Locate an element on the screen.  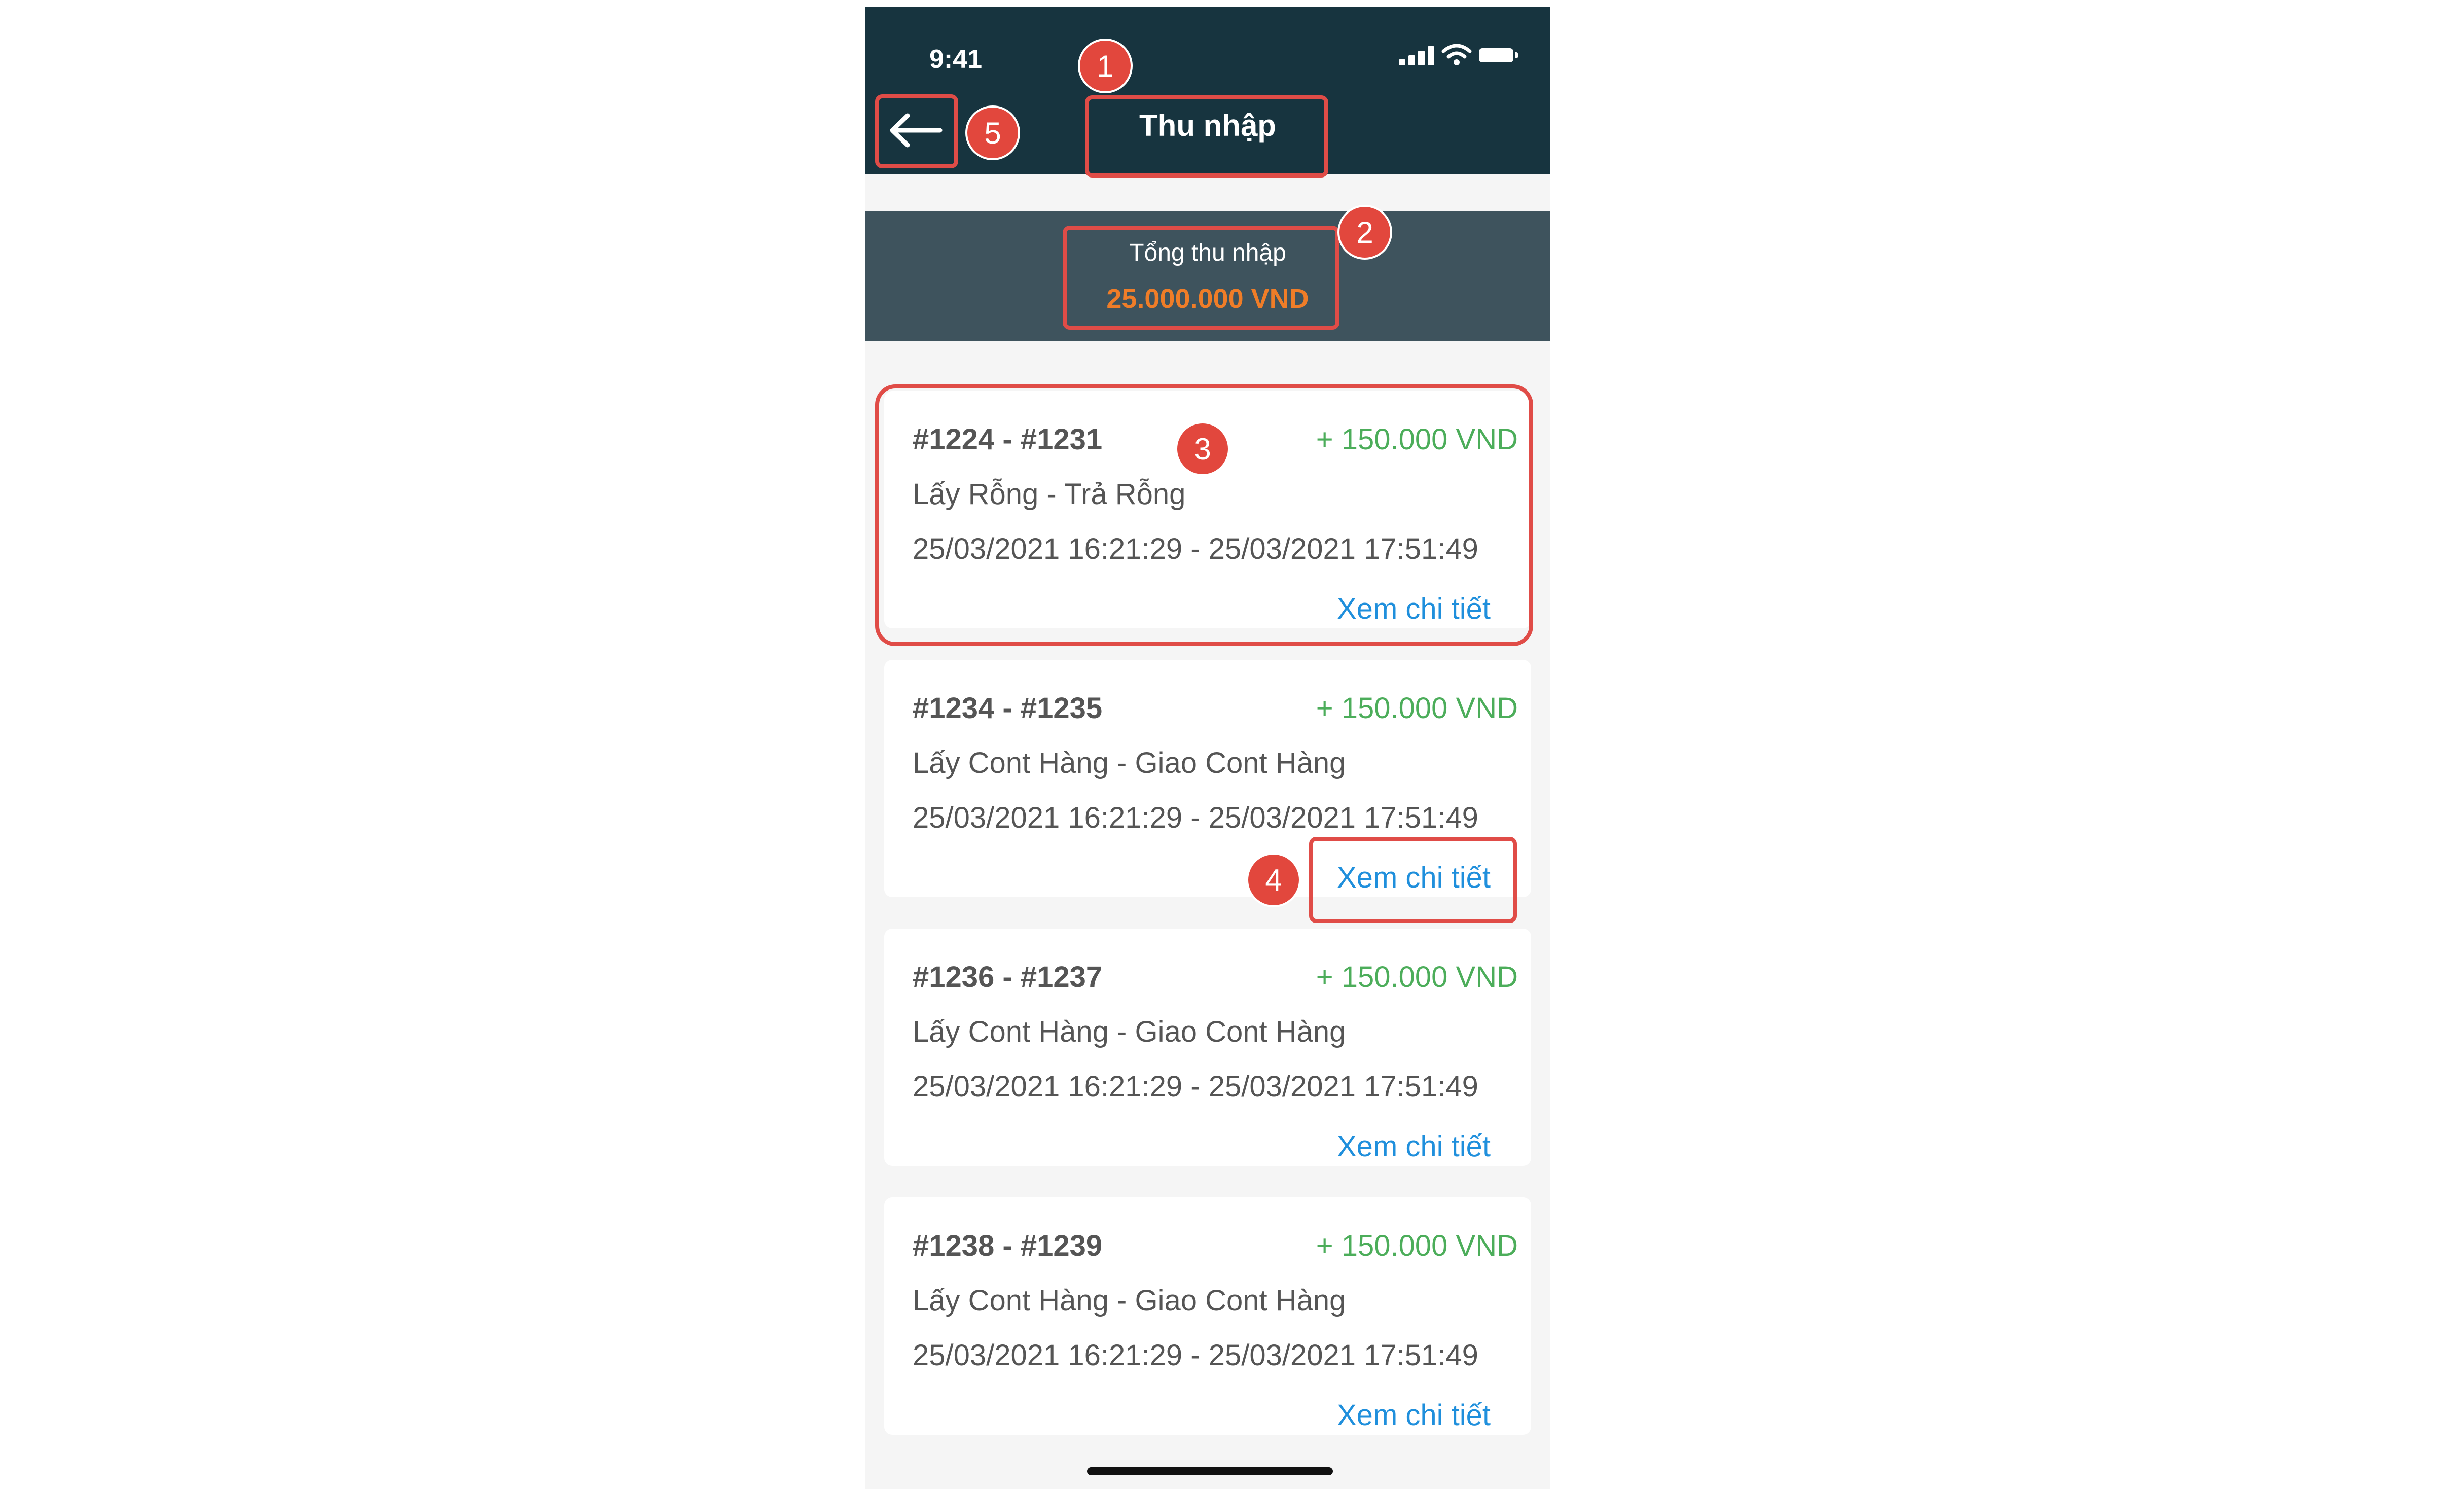
annotation-box-summary is located at coordinates (1201, 278).